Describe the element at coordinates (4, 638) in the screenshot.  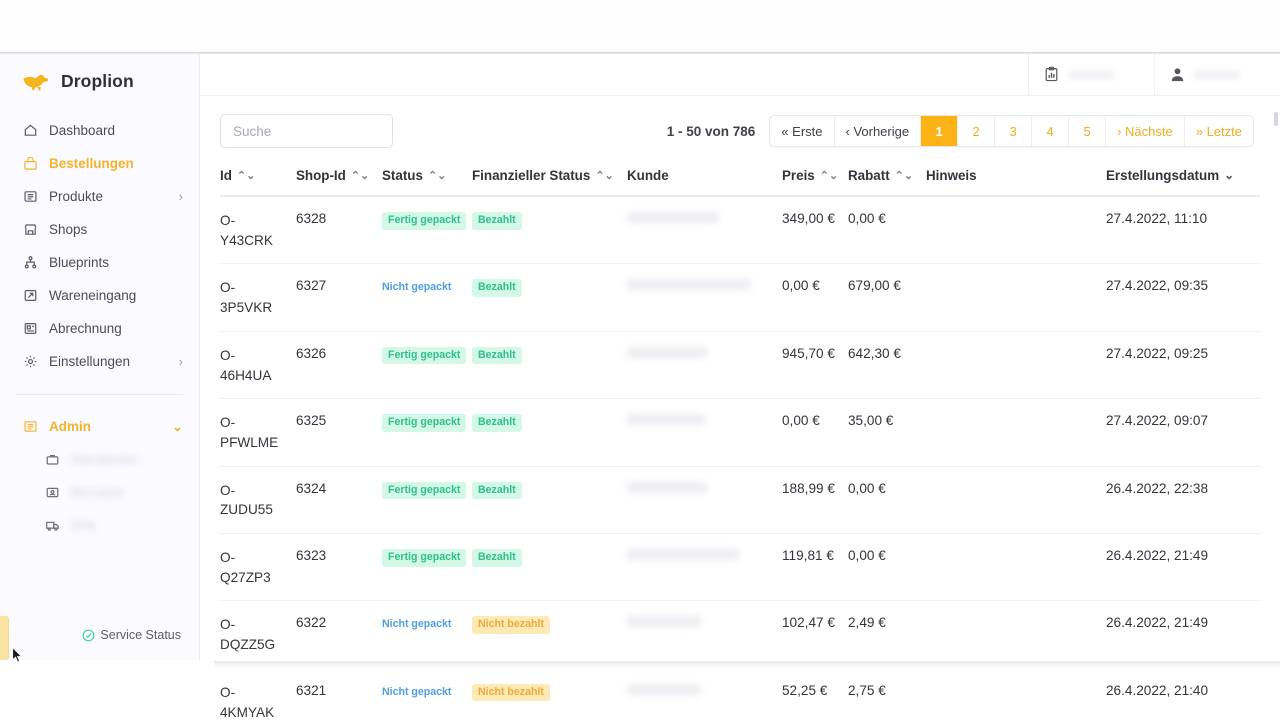
I see `notification-sliver` at that location.